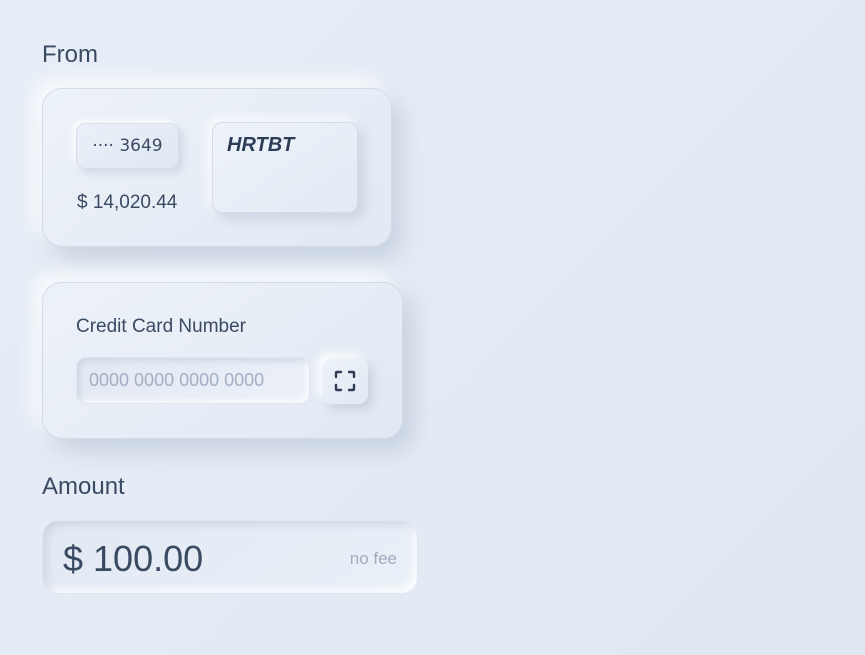  What do you see at coordinates (230, 557) in the screenshot?
I see `amount-input: $ 100.00 no fee` at bounding box center [230, 557].